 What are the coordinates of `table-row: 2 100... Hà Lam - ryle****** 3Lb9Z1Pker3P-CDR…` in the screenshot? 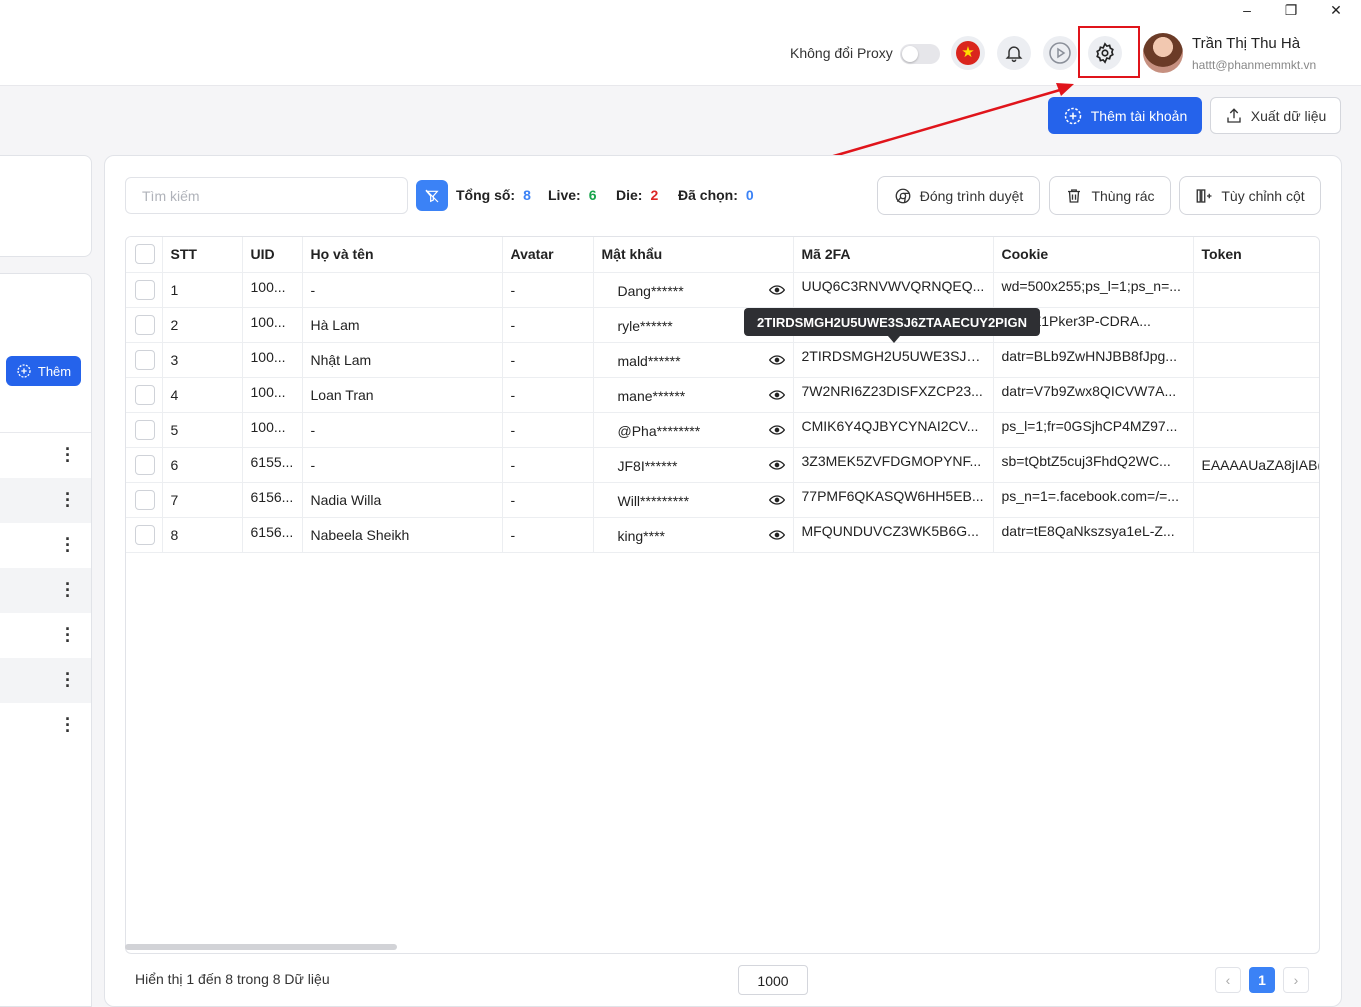 It's located at (722, 325).